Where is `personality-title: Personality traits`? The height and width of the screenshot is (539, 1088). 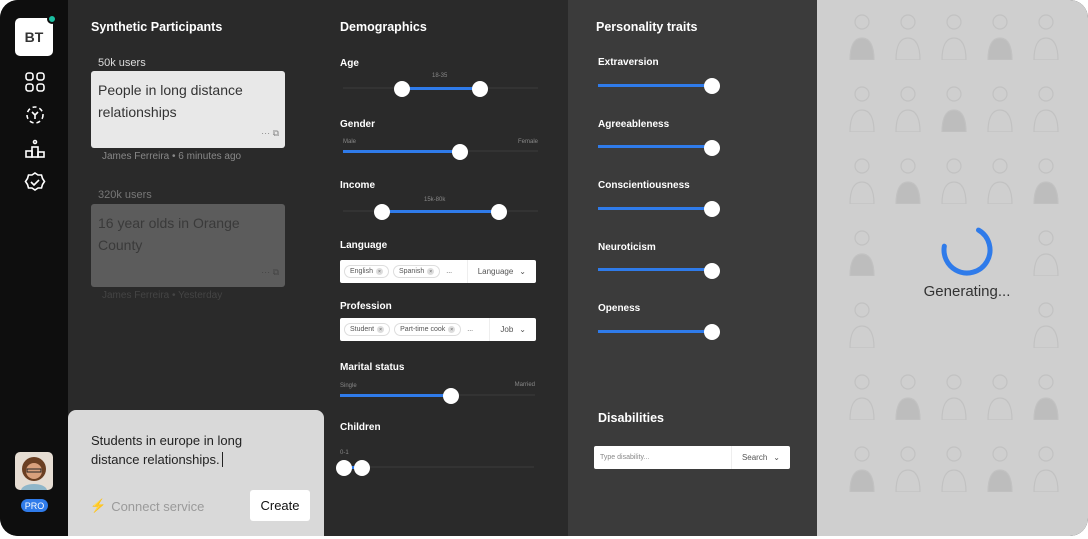 personality-title: Personality traits is located at coordinates (647, 27).